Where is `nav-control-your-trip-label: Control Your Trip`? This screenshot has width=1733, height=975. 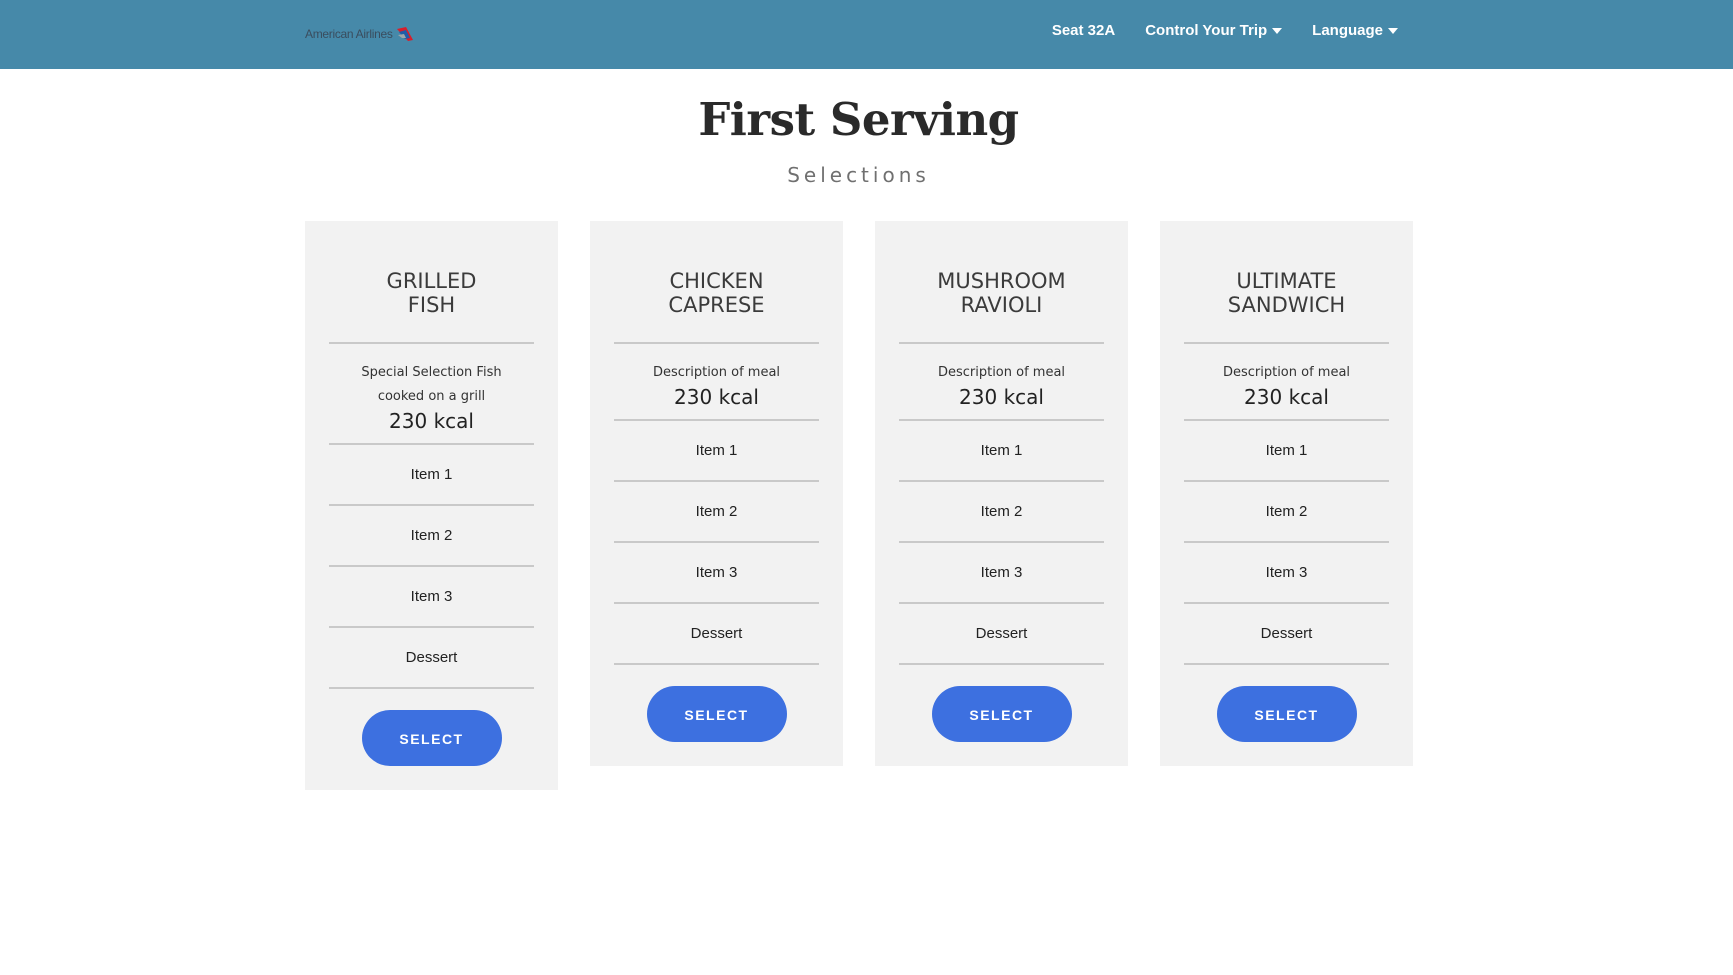 nav-control-your-trip-label: Control Your Trip is located at coordinates (1206, 30).